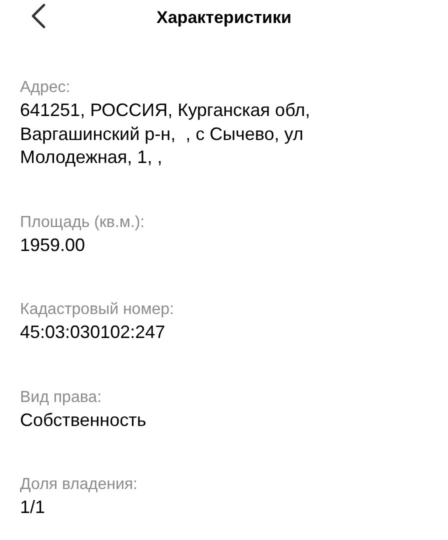 The image size is (448, 540). Describe the element at coordinates (93, 332) in the screenshot. I see `field-value: 45:03:030102:247` at that location.